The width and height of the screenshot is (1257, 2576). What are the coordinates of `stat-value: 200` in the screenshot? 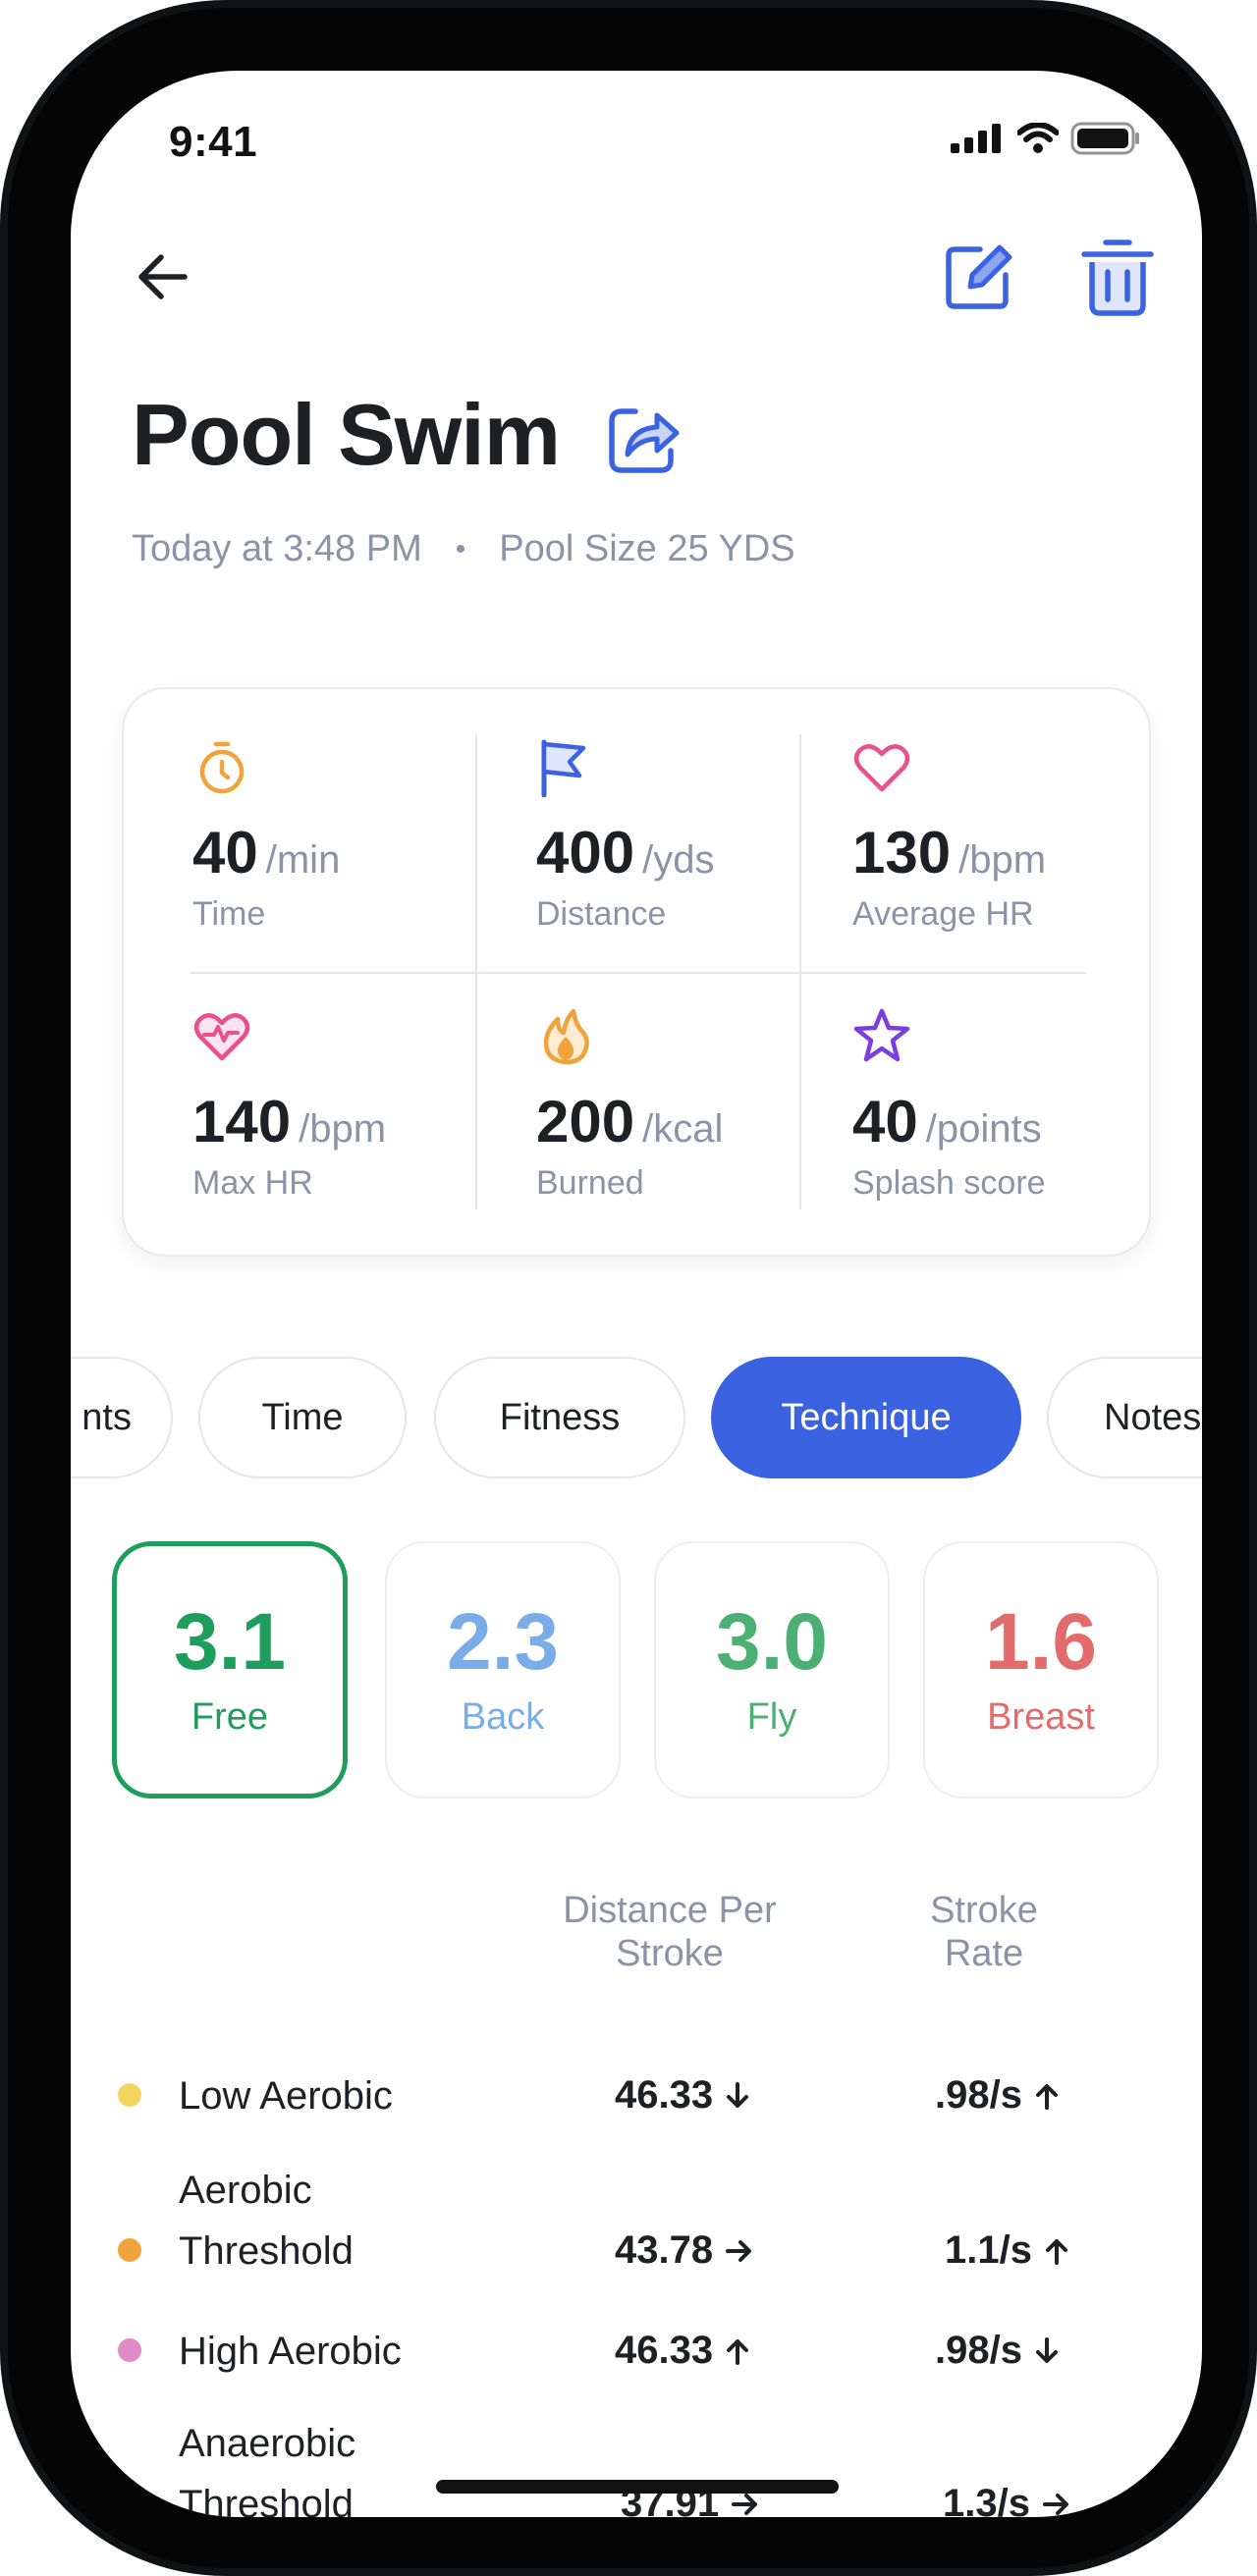 It's located at (585, 1121).